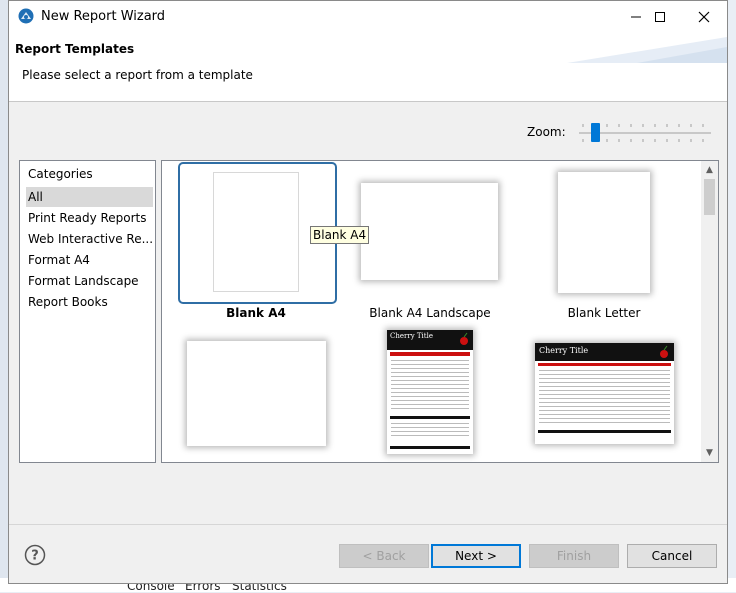 The image size is (736, 593). I want to click on cancel-button: Cancel, so click(672, 556).